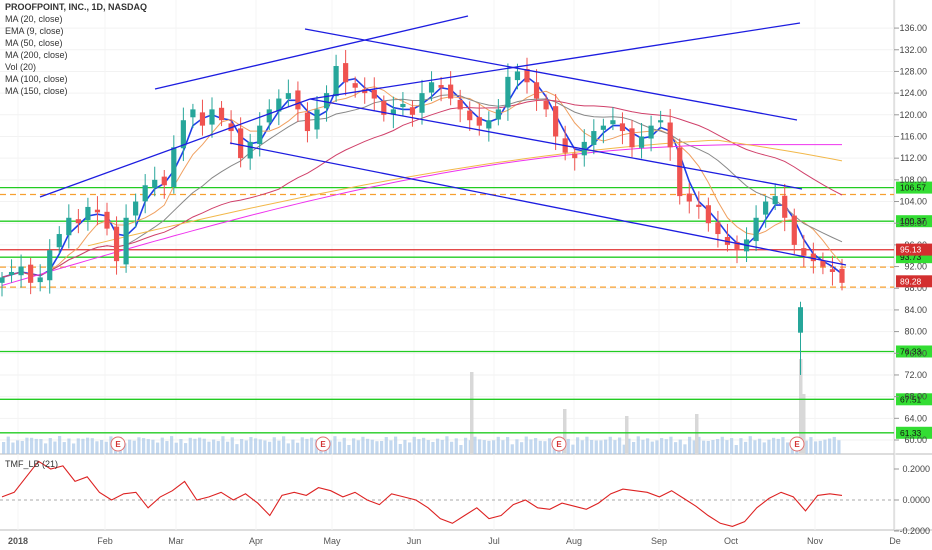 The image size is (932, 550). Describe the element at coordinates (914, 531) in the screenshot. I see `tmf-tick-label: -0.2000` at that location.